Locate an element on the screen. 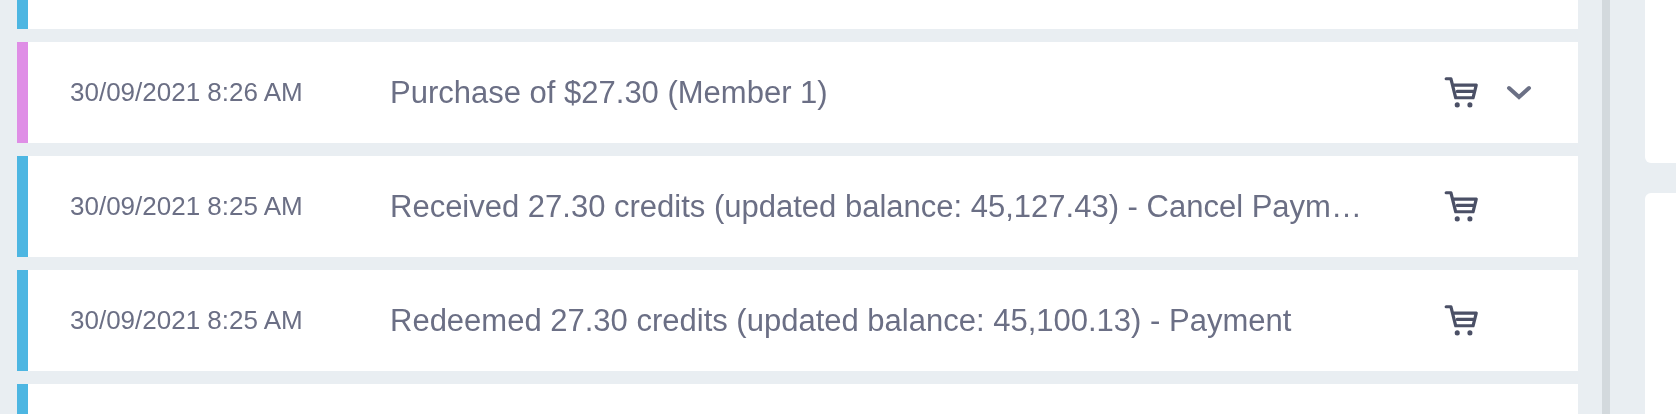 The height and width of the screenshot is (414, 1676). transaction-description: Redeemed 27.30 credits (updated balance: 45,100.13) - Payment is located at coordinates (841, 320).